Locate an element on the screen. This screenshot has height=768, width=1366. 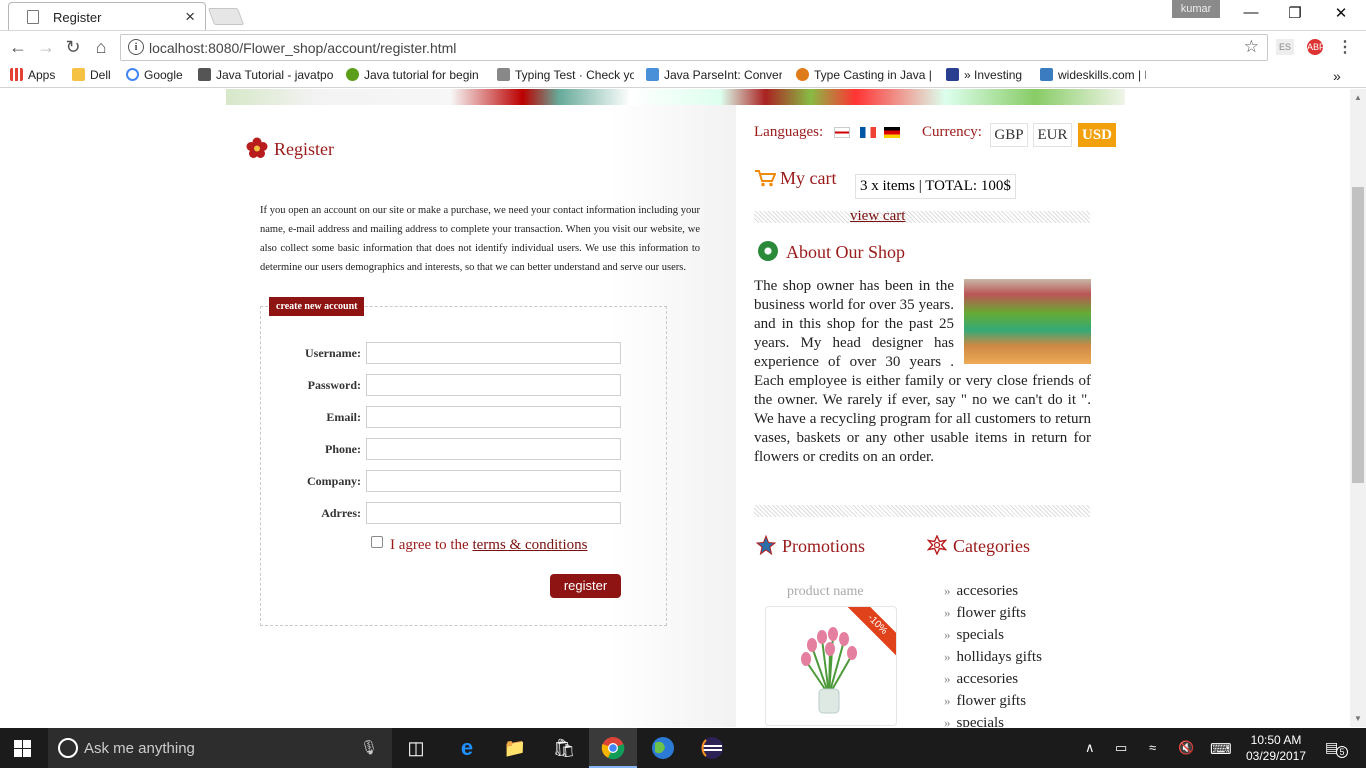
cortana-icon is located at coordinates (68, 748).